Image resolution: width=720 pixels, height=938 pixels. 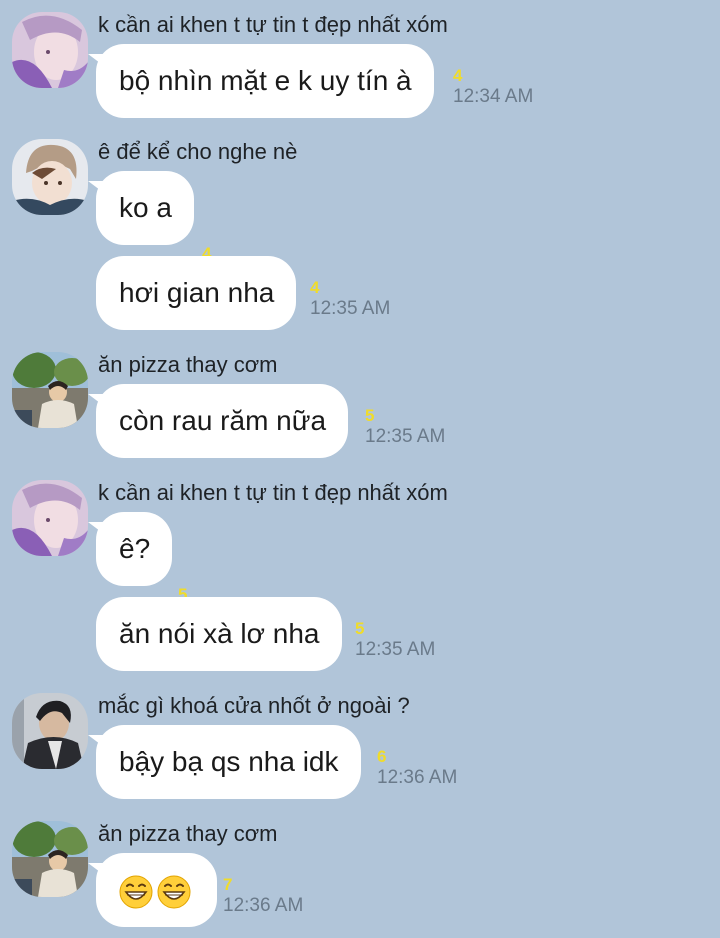 What do you see at coordinates (392, 890) in the screenshot?
I see `message-row: 7 12:36 AM` at bounding box center [392, 890].